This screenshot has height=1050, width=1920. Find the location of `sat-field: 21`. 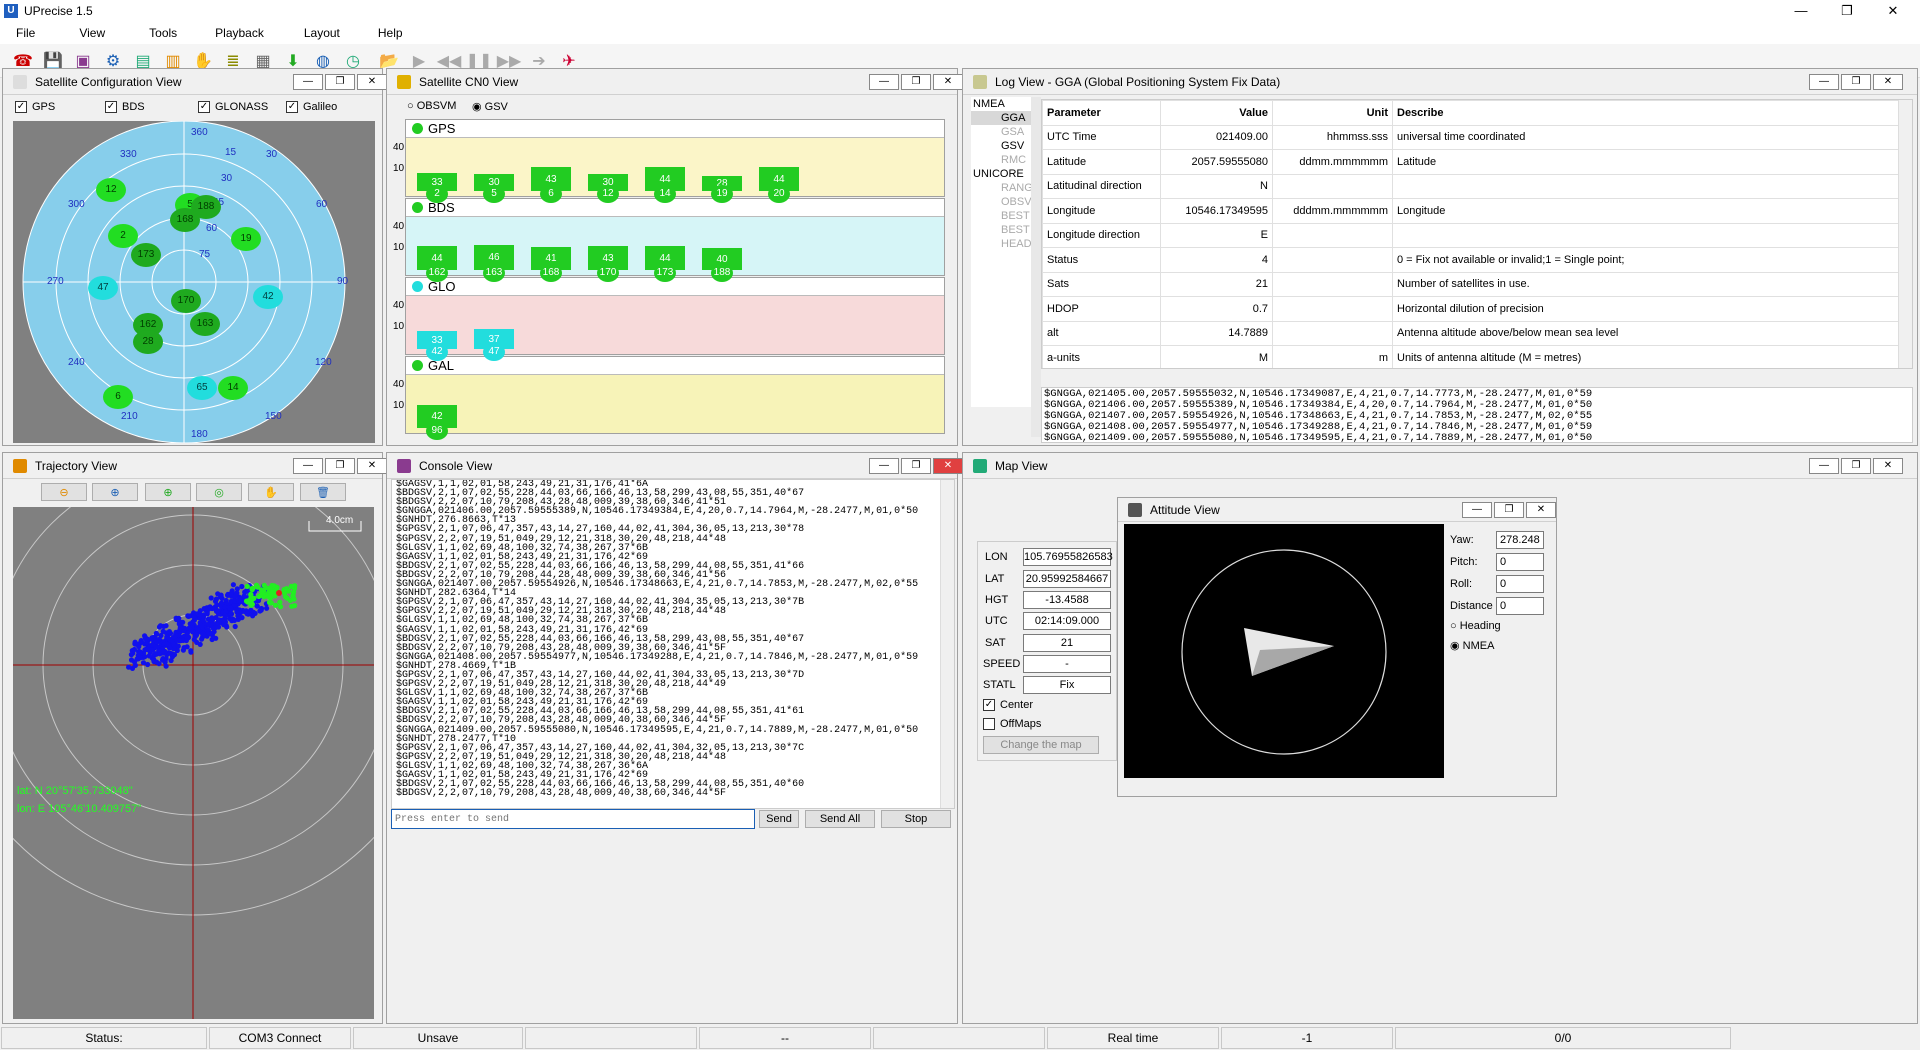

sat-field: 21 is located at coordinates (1067, 643).